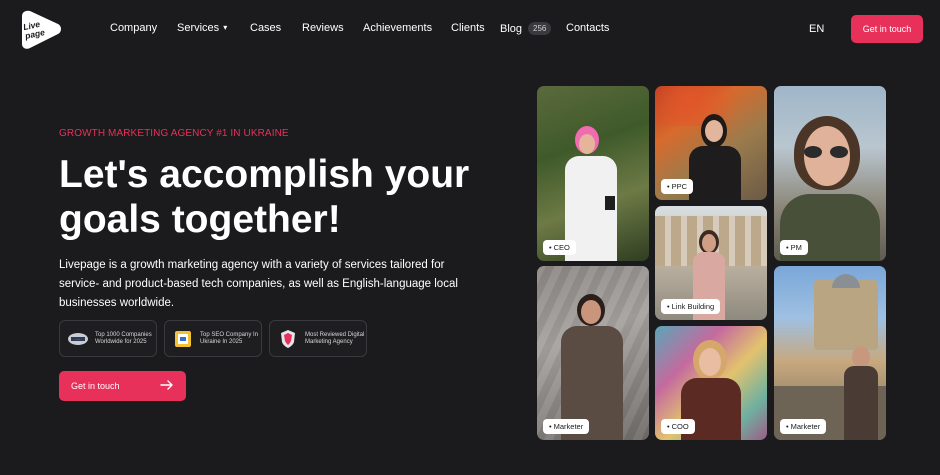  I want to click on role-tag-coo: COO, so click(678, 426).